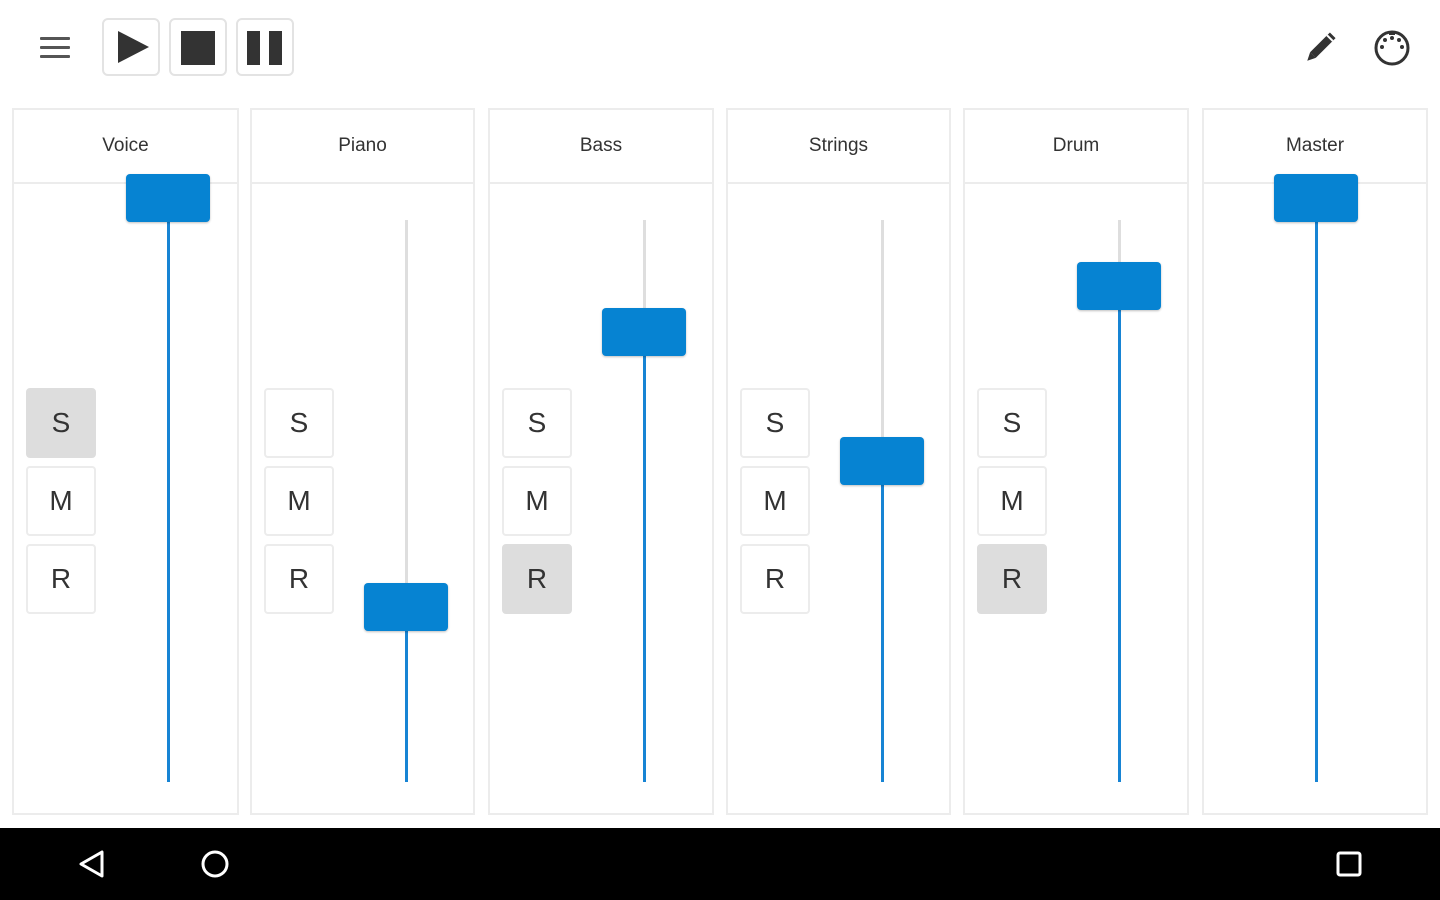 The width and height of the screenshot is (1440, 900). I want to click on back-triangle-icon, so click(91, 864).